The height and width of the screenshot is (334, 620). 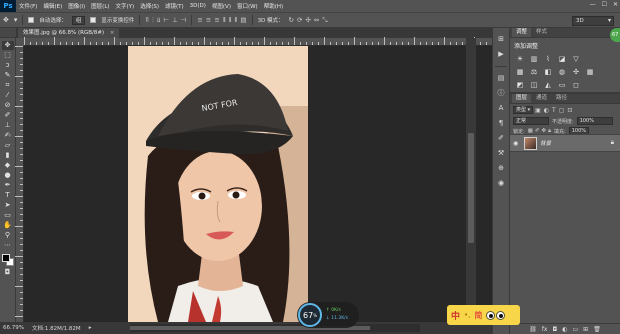 I want to click on brush-panel-icon: ✐, so click(x=501, y=138).